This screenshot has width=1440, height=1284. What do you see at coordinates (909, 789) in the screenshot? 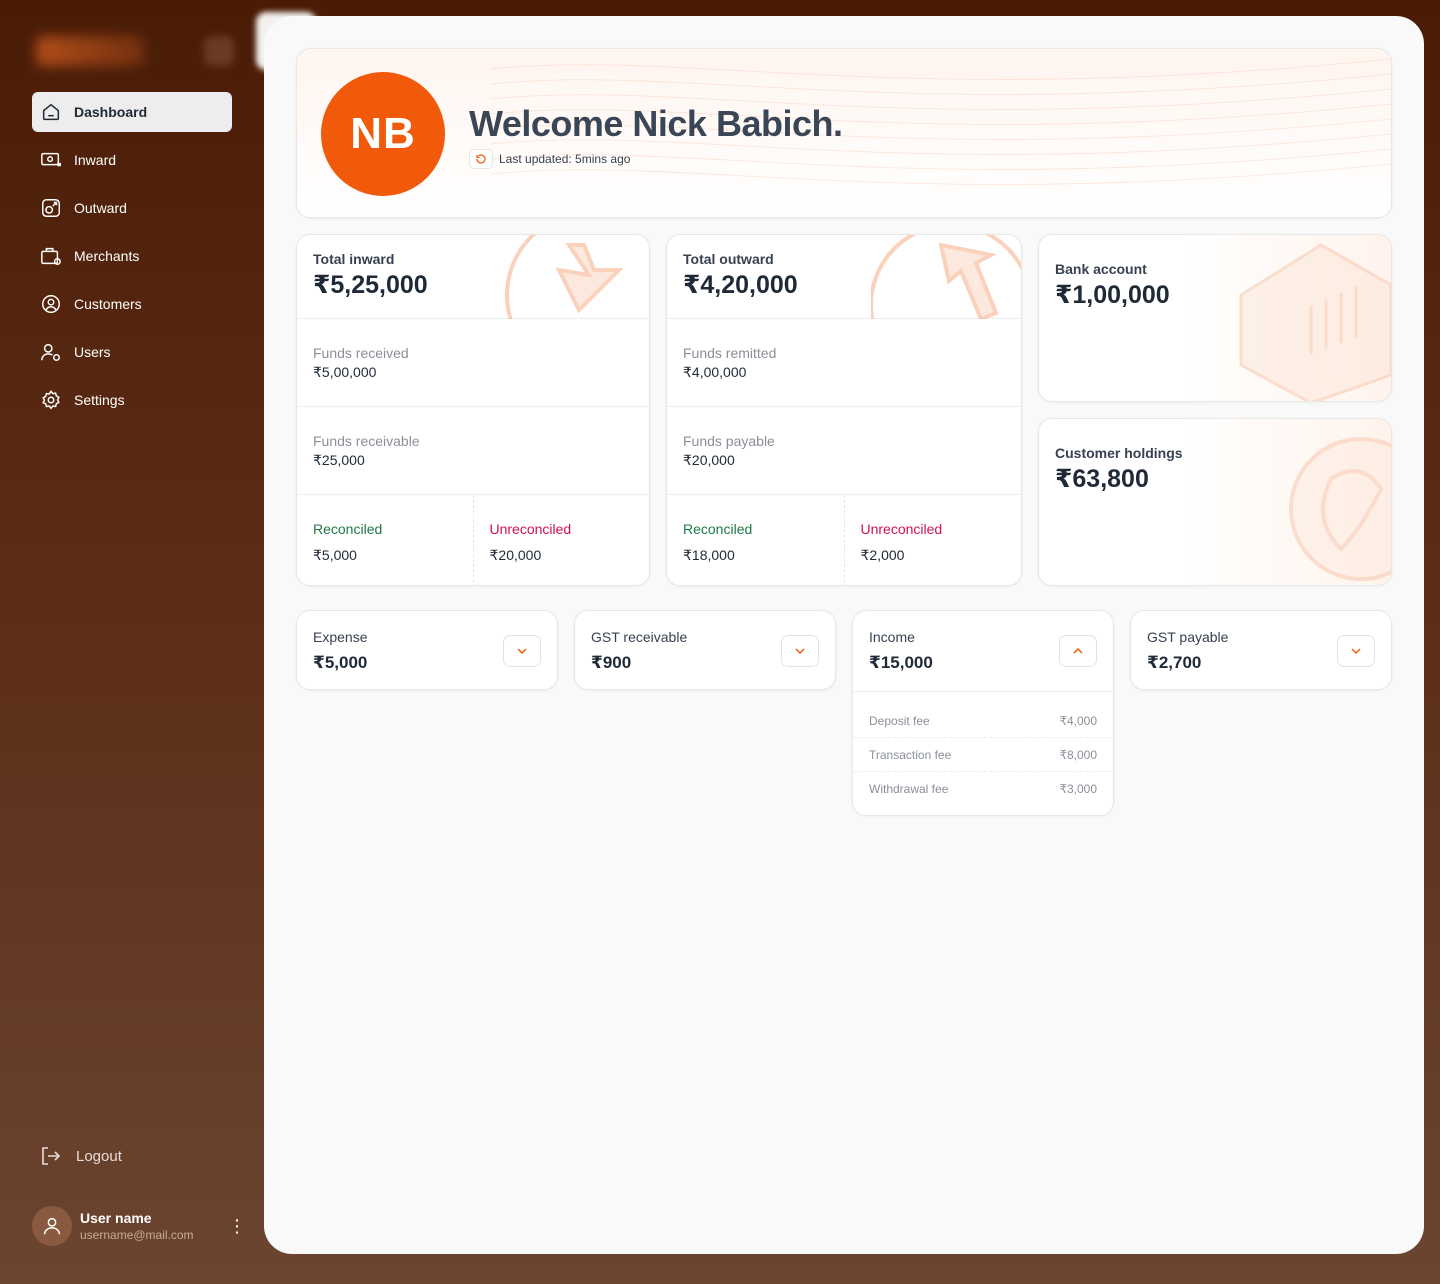
I see `income-row-label: Withdrawal fee` at bounding box center [909, 789].